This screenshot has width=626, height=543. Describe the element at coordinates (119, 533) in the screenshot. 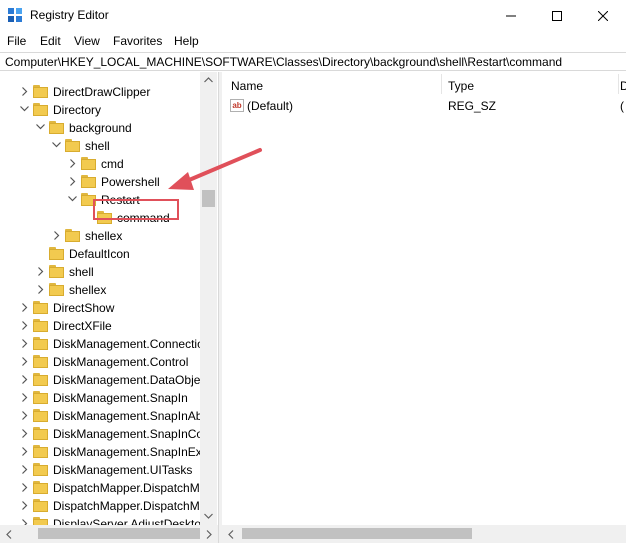

I see `tree-hscroll-thumb` at that location.